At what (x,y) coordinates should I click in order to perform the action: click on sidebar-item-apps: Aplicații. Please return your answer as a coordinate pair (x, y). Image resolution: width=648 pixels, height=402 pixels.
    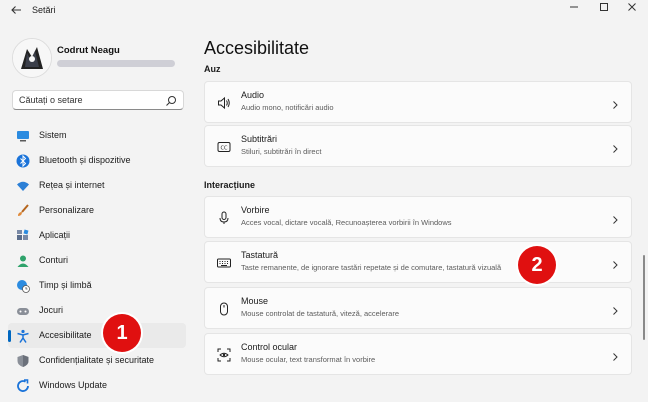
    Looking at the image, I should click on (97, 235).